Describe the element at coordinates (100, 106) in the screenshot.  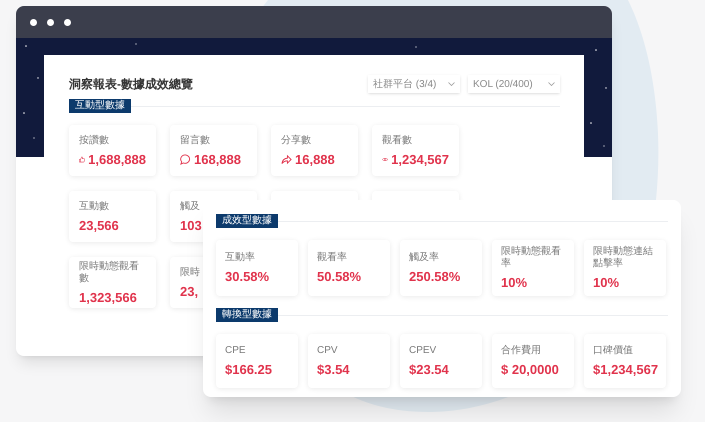
I see `section-tag: 互動型數據` at that location.